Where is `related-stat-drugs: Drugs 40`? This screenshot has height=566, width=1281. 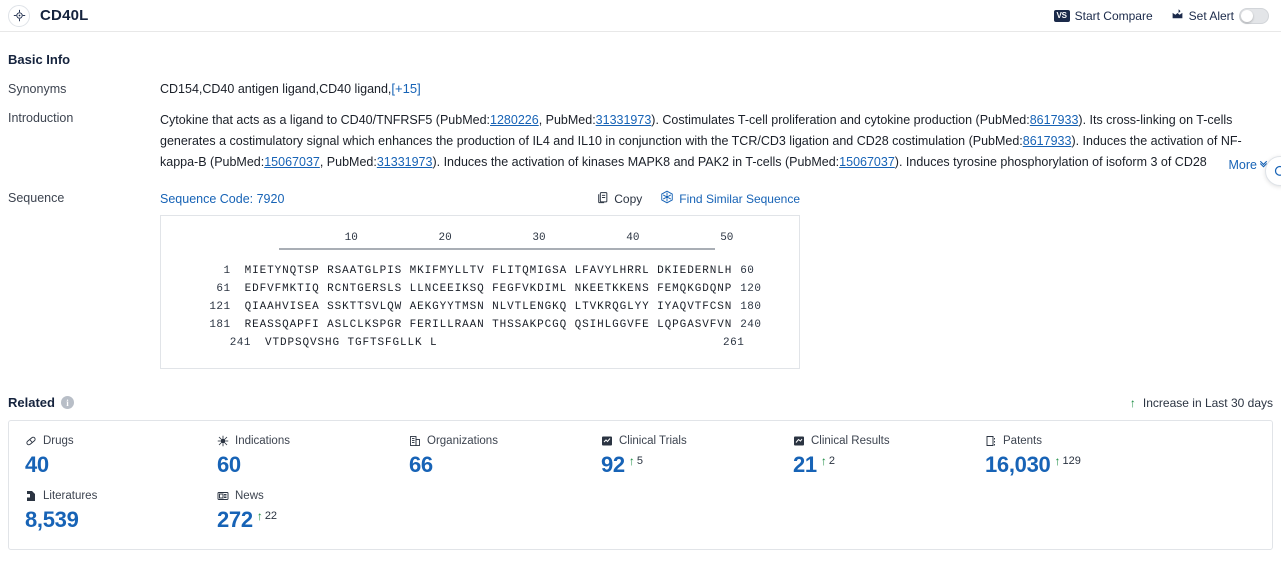 related-stat-drugs: Drugs 40 is located at coordinates (105, 460).